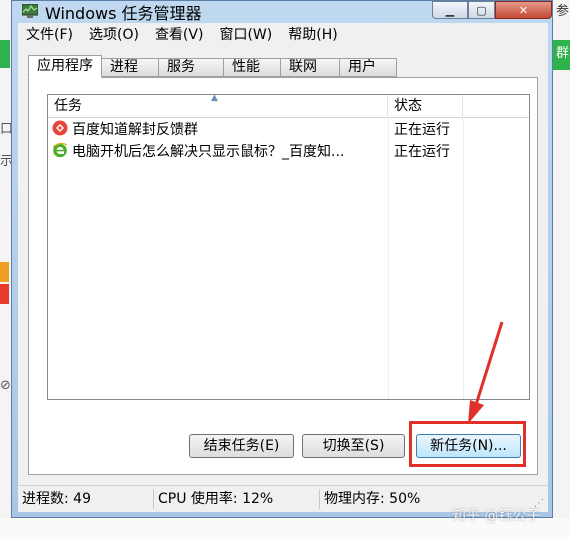 The height and width of the screenshot is (539, 570). Describe the element at coordinates (65, 66) in the screenshot. I see `tab-applications: 应用程序` at that location.